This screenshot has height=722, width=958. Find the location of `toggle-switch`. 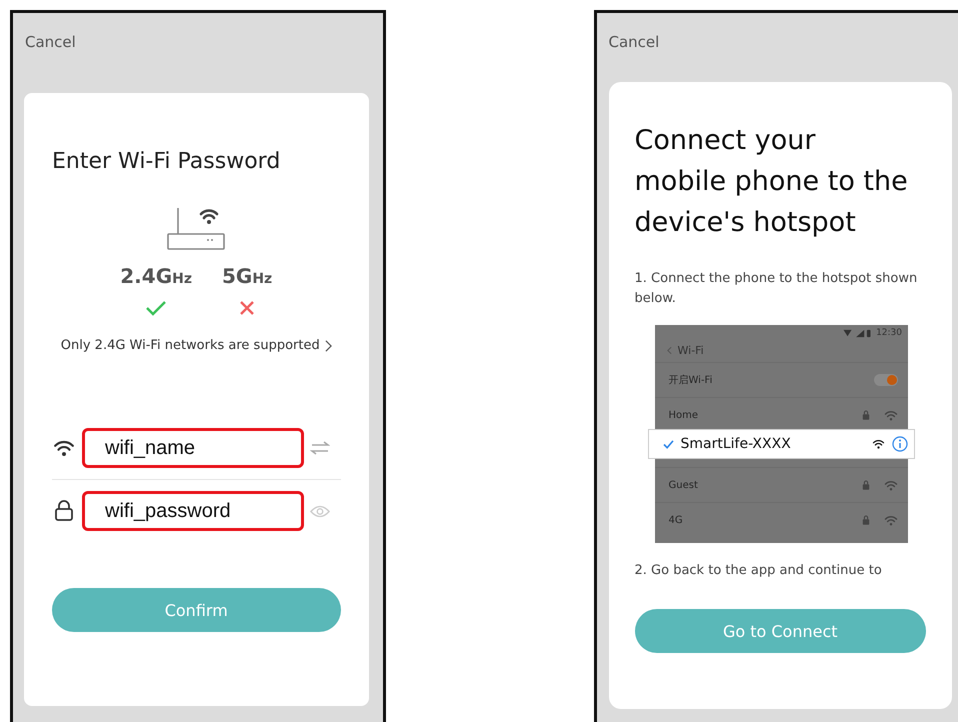

toggle-switch is located at coordinates (886, 380).